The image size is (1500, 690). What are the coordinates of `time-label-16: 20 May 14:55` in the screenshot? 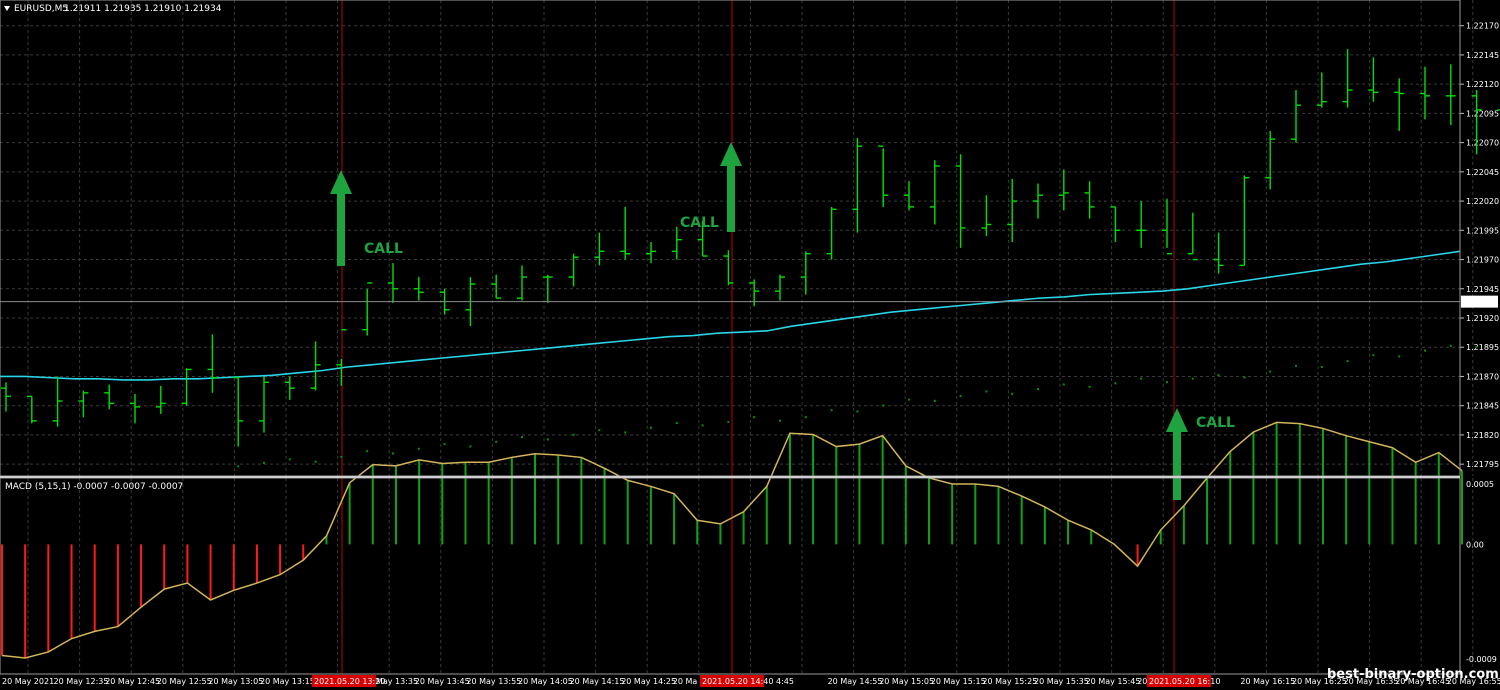 It's located at (855, 681).